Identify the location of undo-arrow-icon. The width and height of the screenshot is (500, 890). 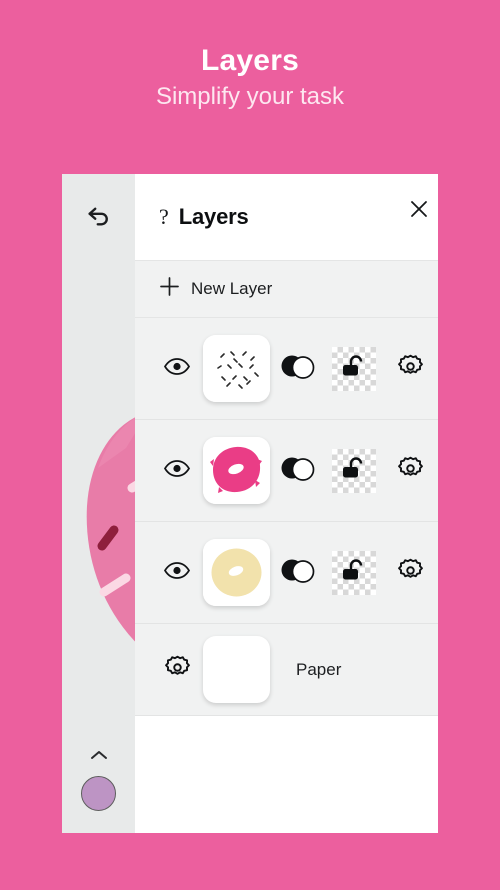
(99, 217).